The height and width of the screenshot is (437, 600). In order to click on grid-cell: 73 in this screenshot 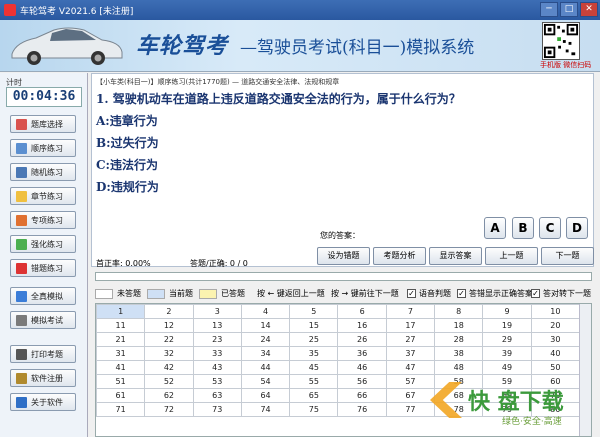, I will do `click(217, 409)`.